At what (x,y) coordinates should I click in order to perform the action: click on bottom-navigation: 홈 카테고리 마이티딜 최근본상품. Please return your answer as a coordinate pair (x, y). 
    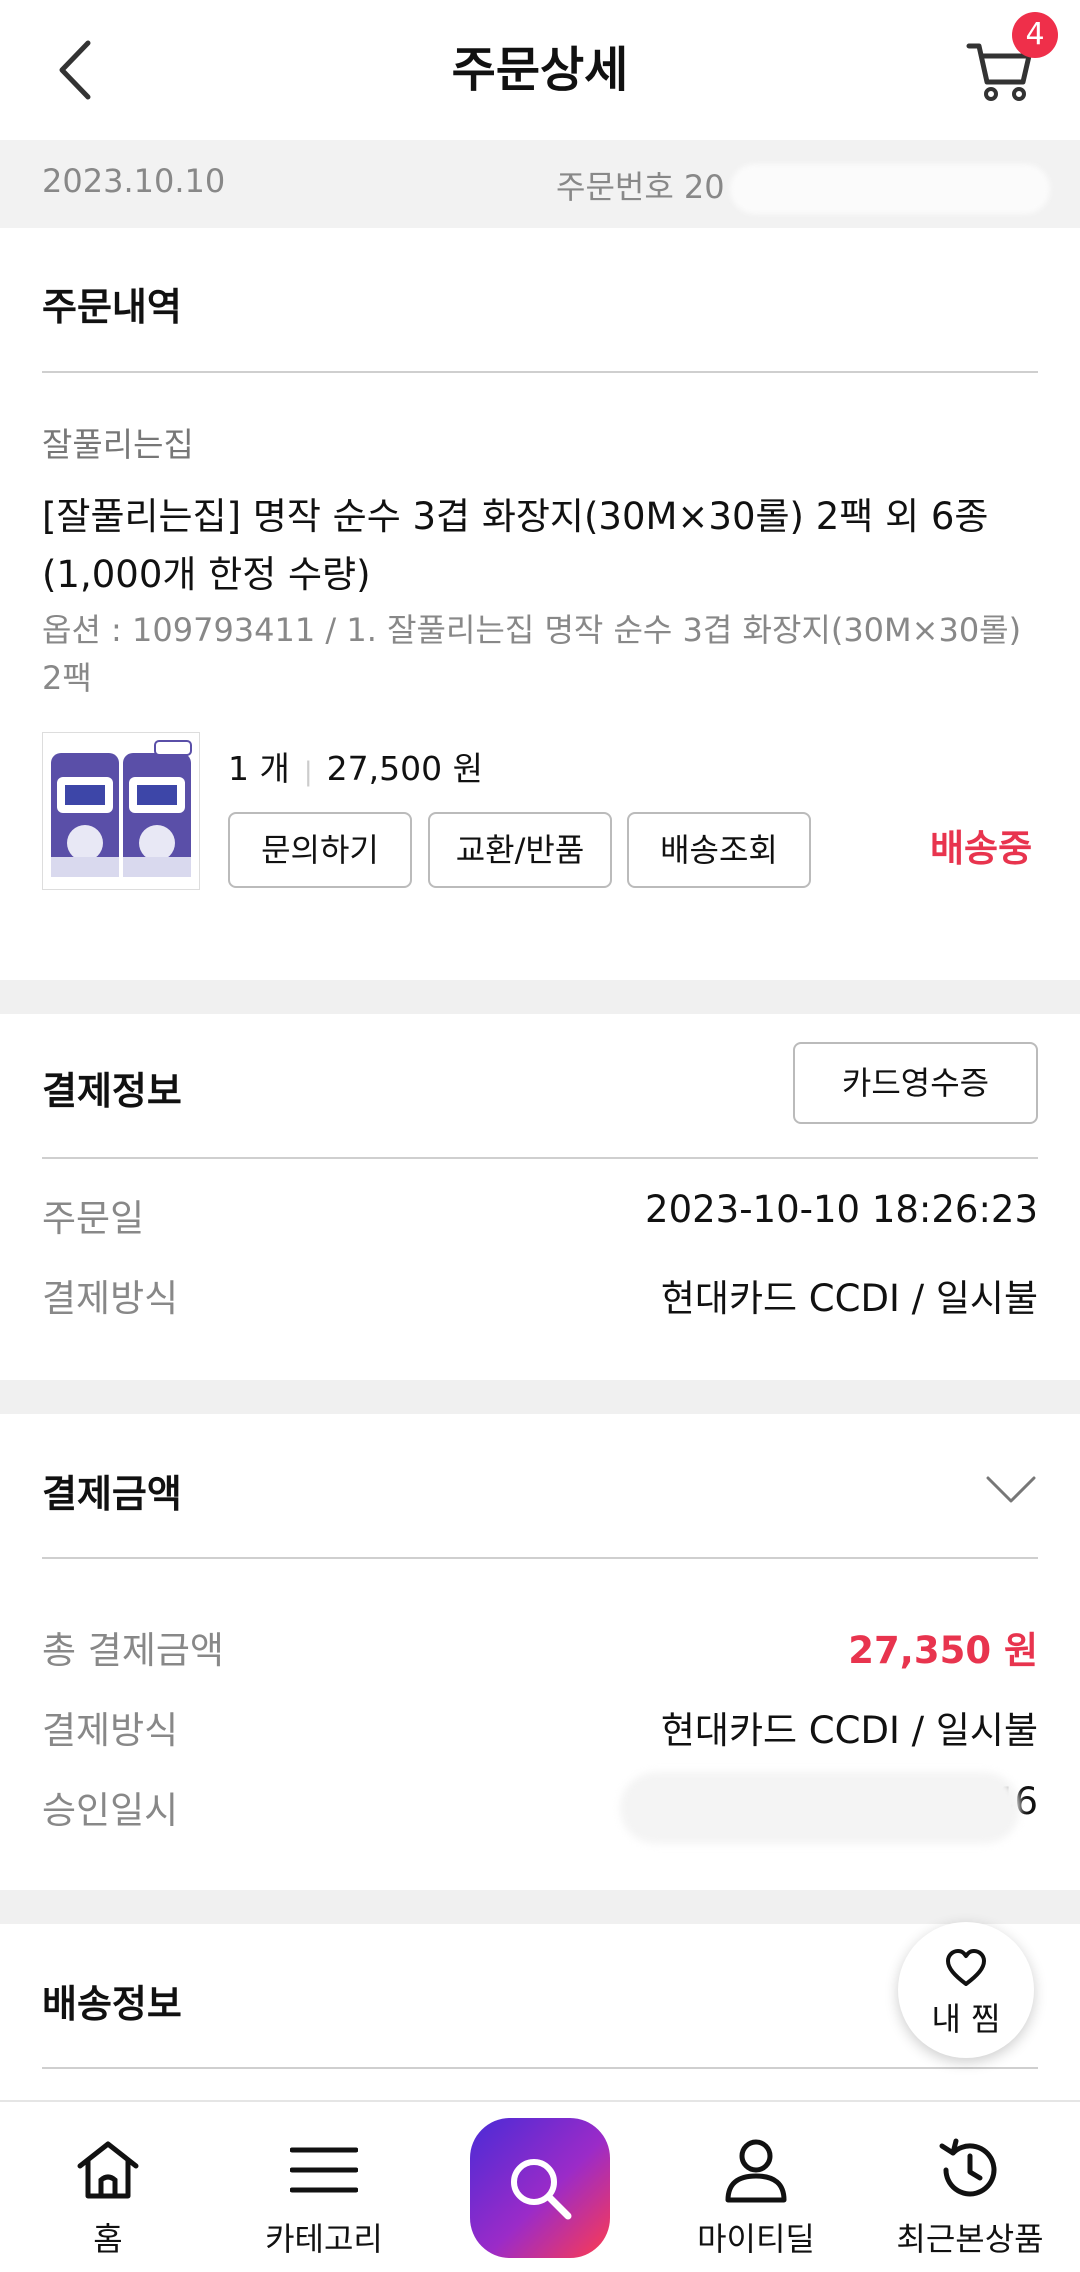
    Looking at the image, I should click on (540, 2186).